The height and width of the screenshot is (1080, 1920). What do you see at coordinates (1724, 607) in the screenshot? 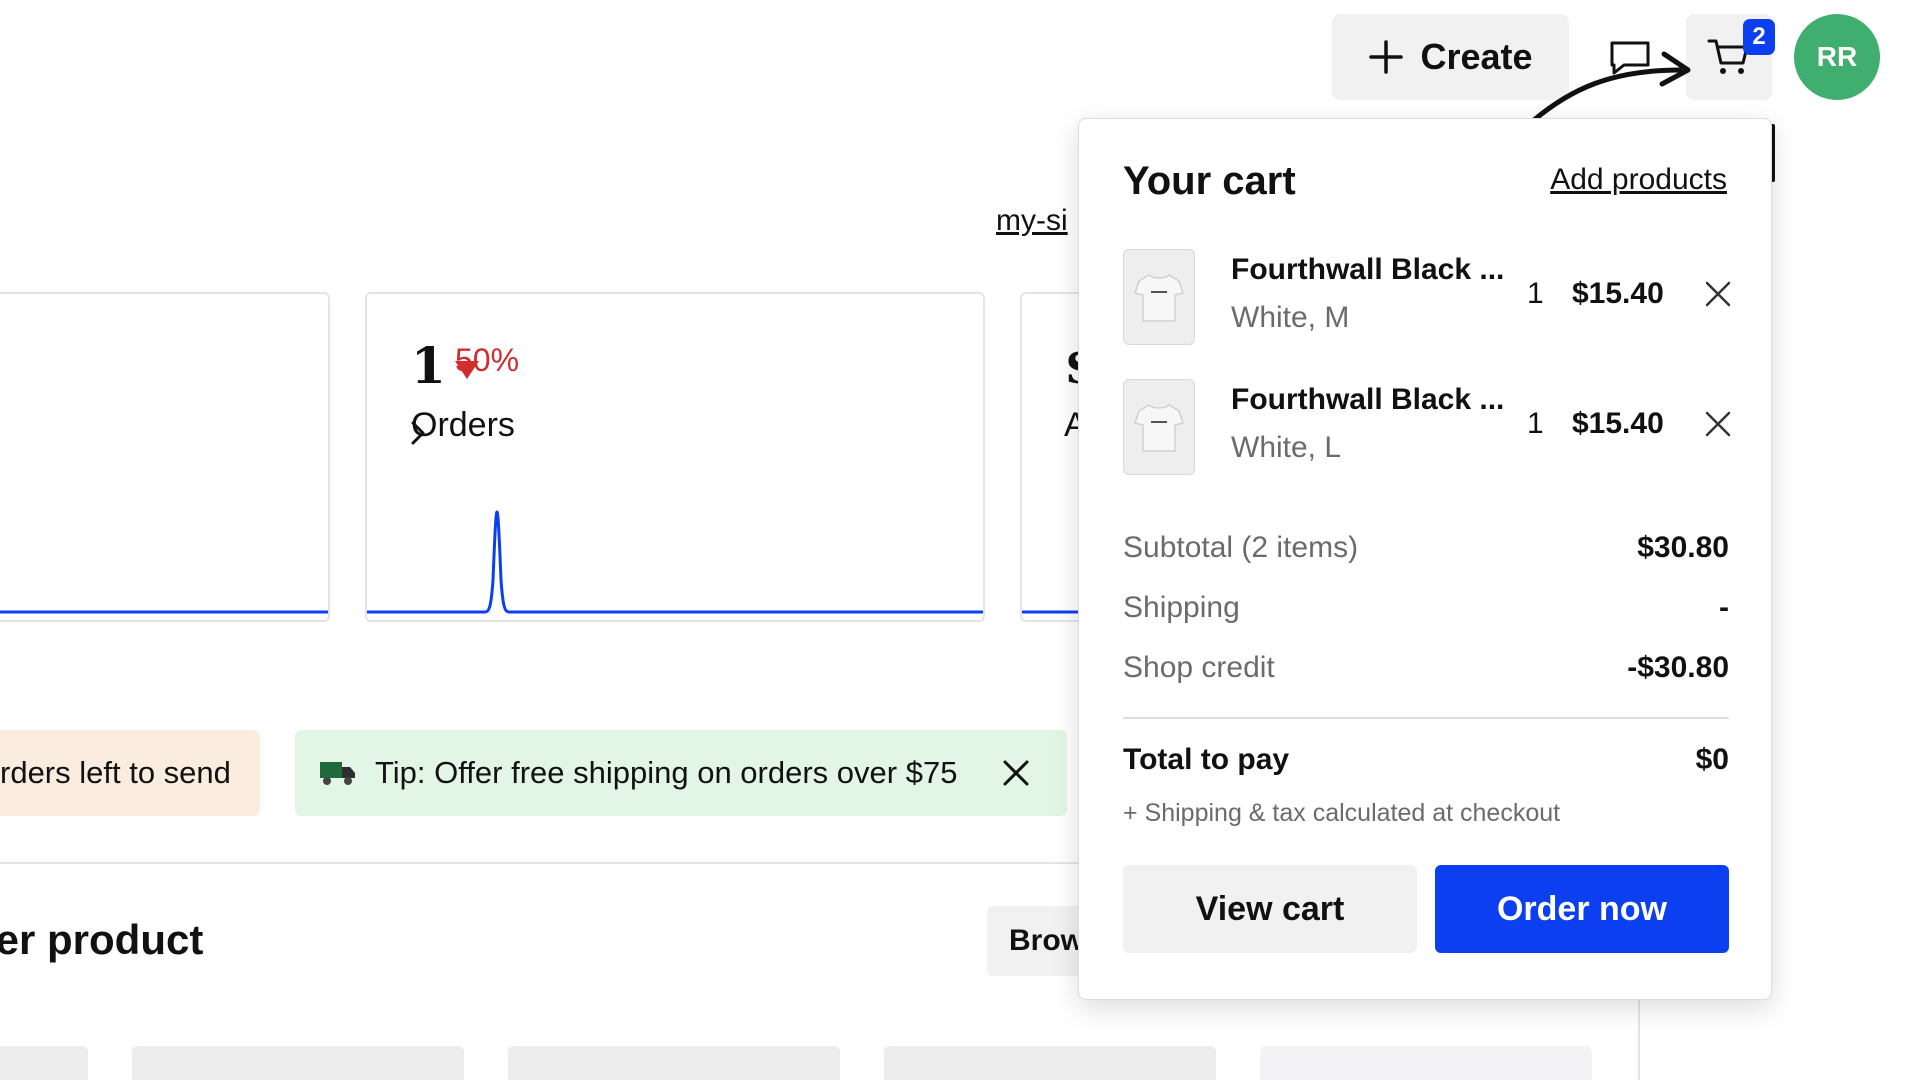
I see `shipping-value: -` at bounding box center [1724, 607].